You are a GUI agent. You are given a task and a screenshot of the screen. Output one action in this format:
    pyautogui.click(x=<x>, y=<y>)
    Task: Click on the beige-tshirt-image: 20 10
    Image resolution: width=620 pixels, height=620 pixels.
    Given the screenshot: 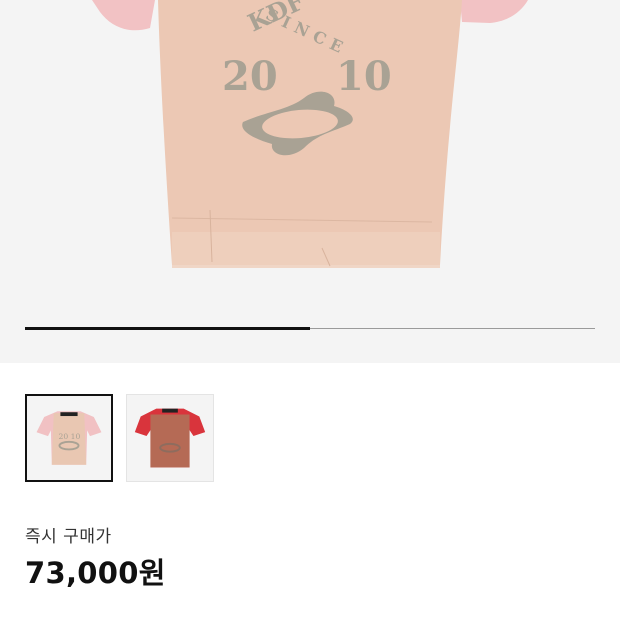 What is the action you would take?
    pyautogui.click(x=69, y=438)
    